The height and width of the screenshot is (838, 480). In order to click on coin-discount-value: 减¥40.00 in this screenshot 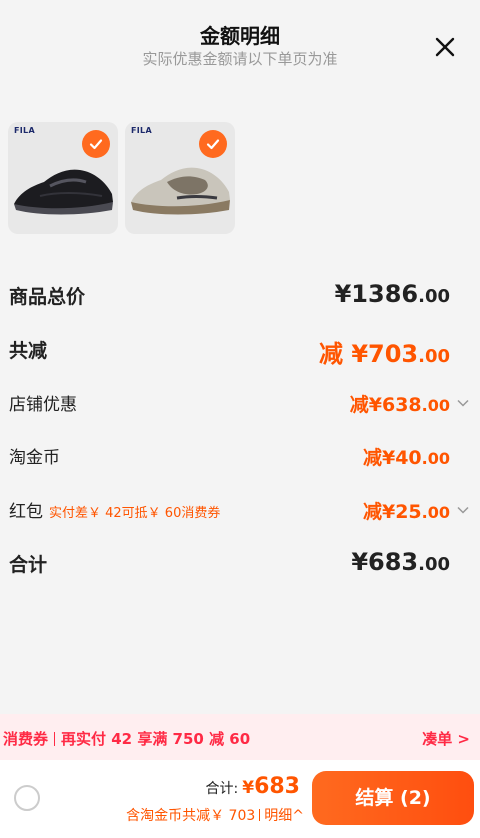, I will do `click(406, 456)`.